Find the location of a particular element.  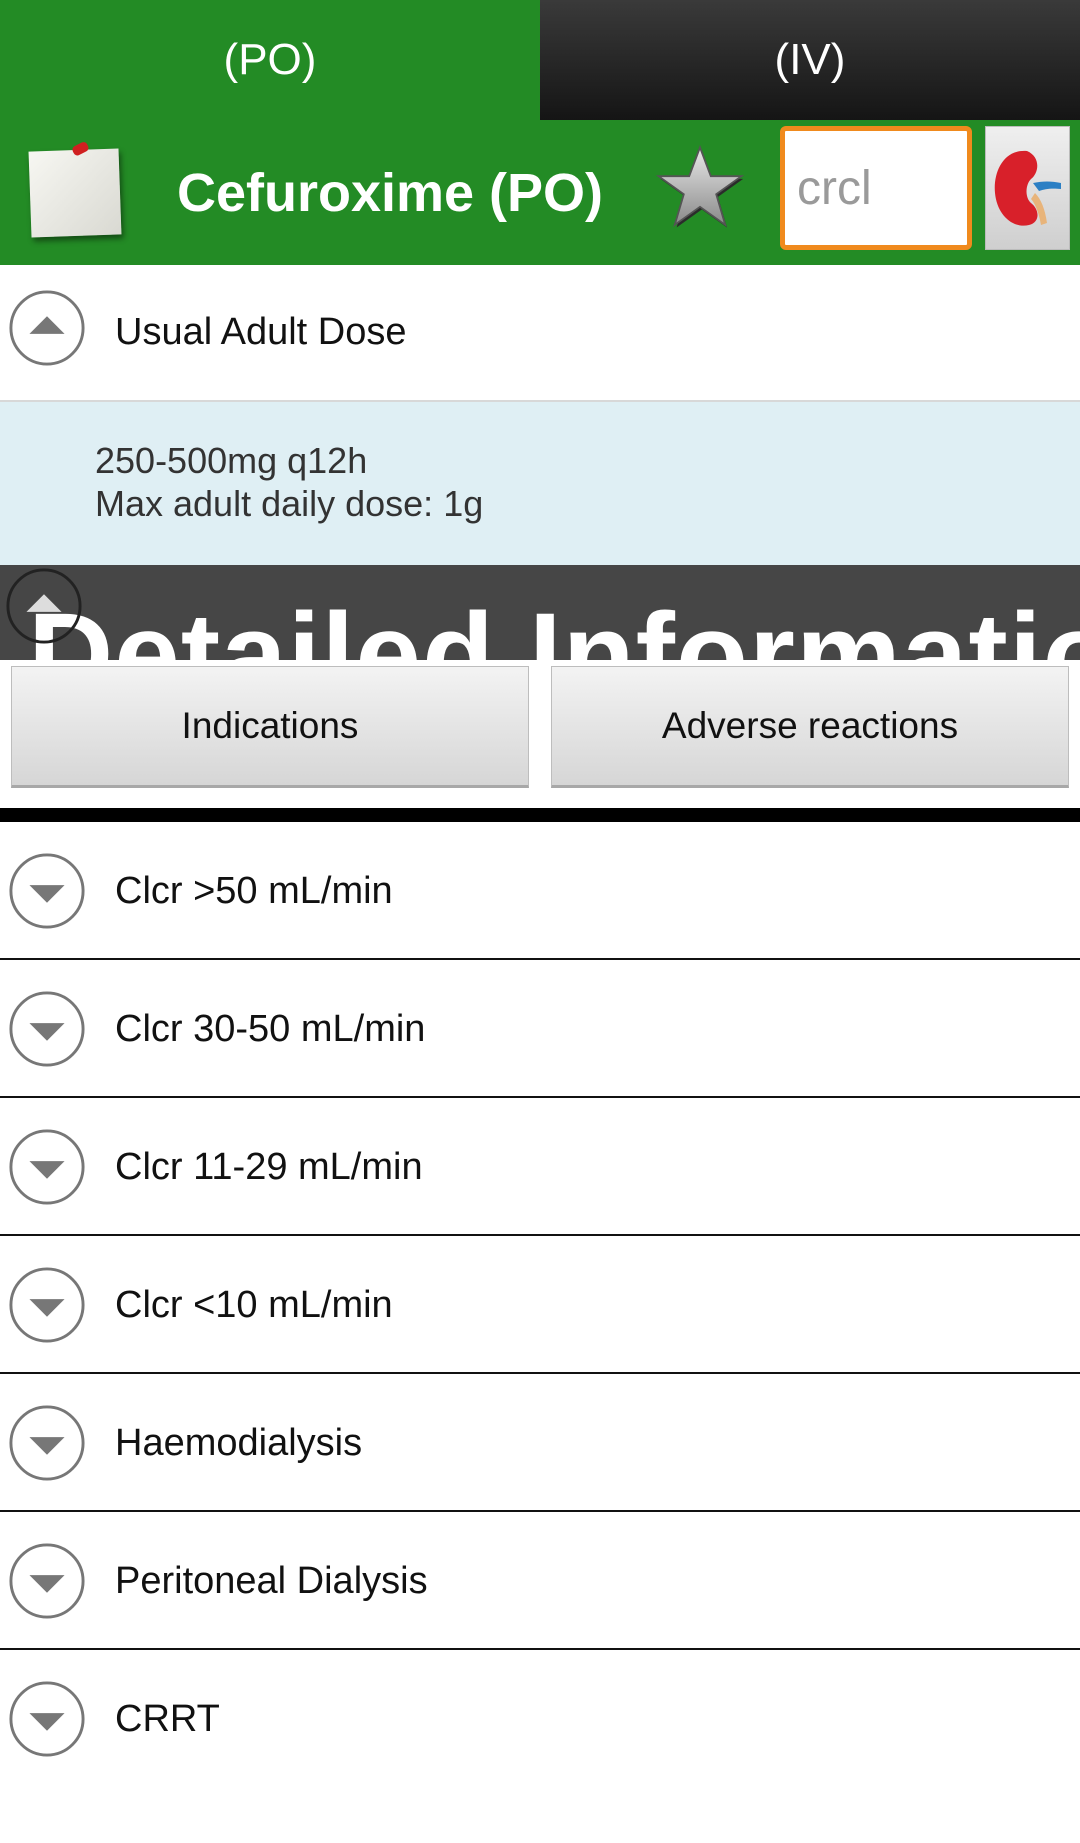

route-tab-bar: (PO) (IV) is located at coordinates (540, 60).